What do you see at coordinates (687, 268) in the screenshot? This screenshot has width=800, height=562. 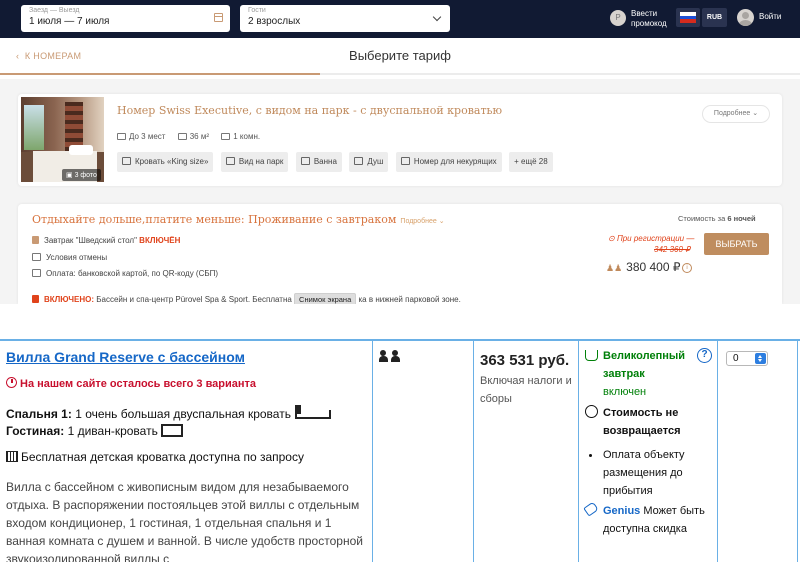 I see `info-icon: i` at bounding box center [687, 268].